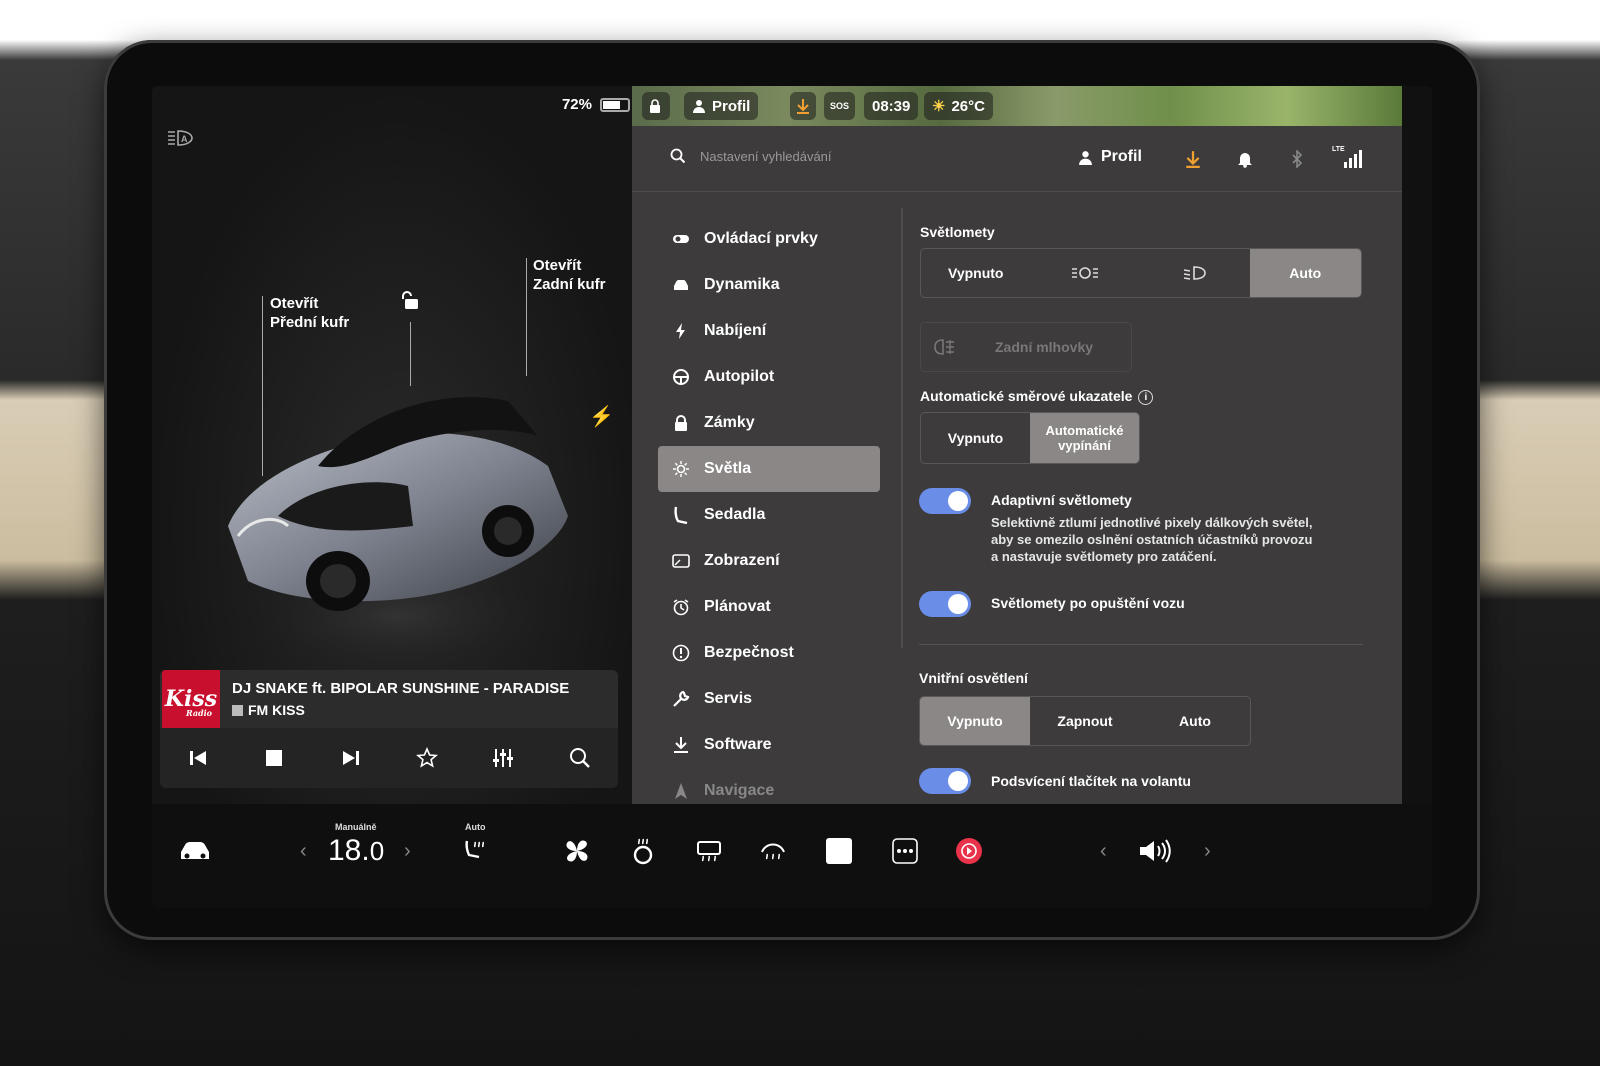  Describe the element at coordinates (1195, 721) in the screenshot. I see `interior-auto-option: Auto` at that location.